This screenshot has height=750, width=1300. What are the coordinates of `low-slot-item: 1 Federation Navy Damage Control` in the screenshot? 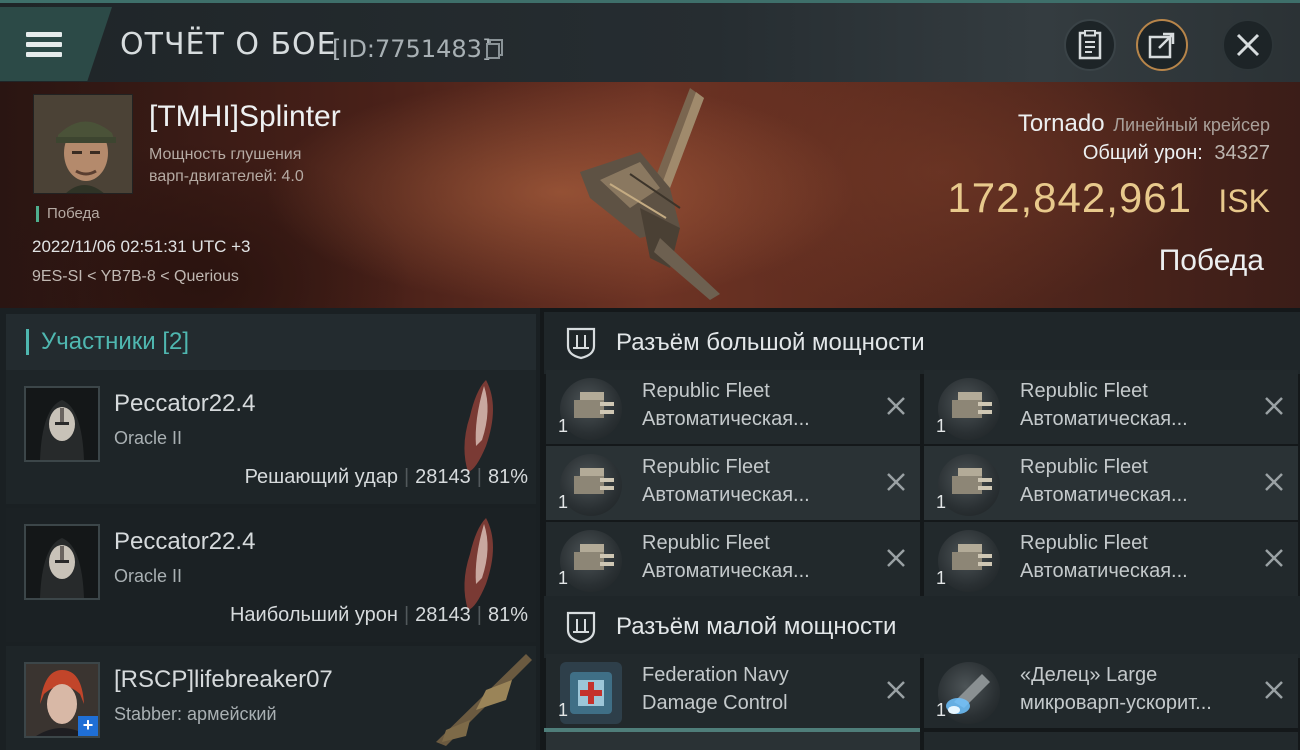 It's located at (733, 691).